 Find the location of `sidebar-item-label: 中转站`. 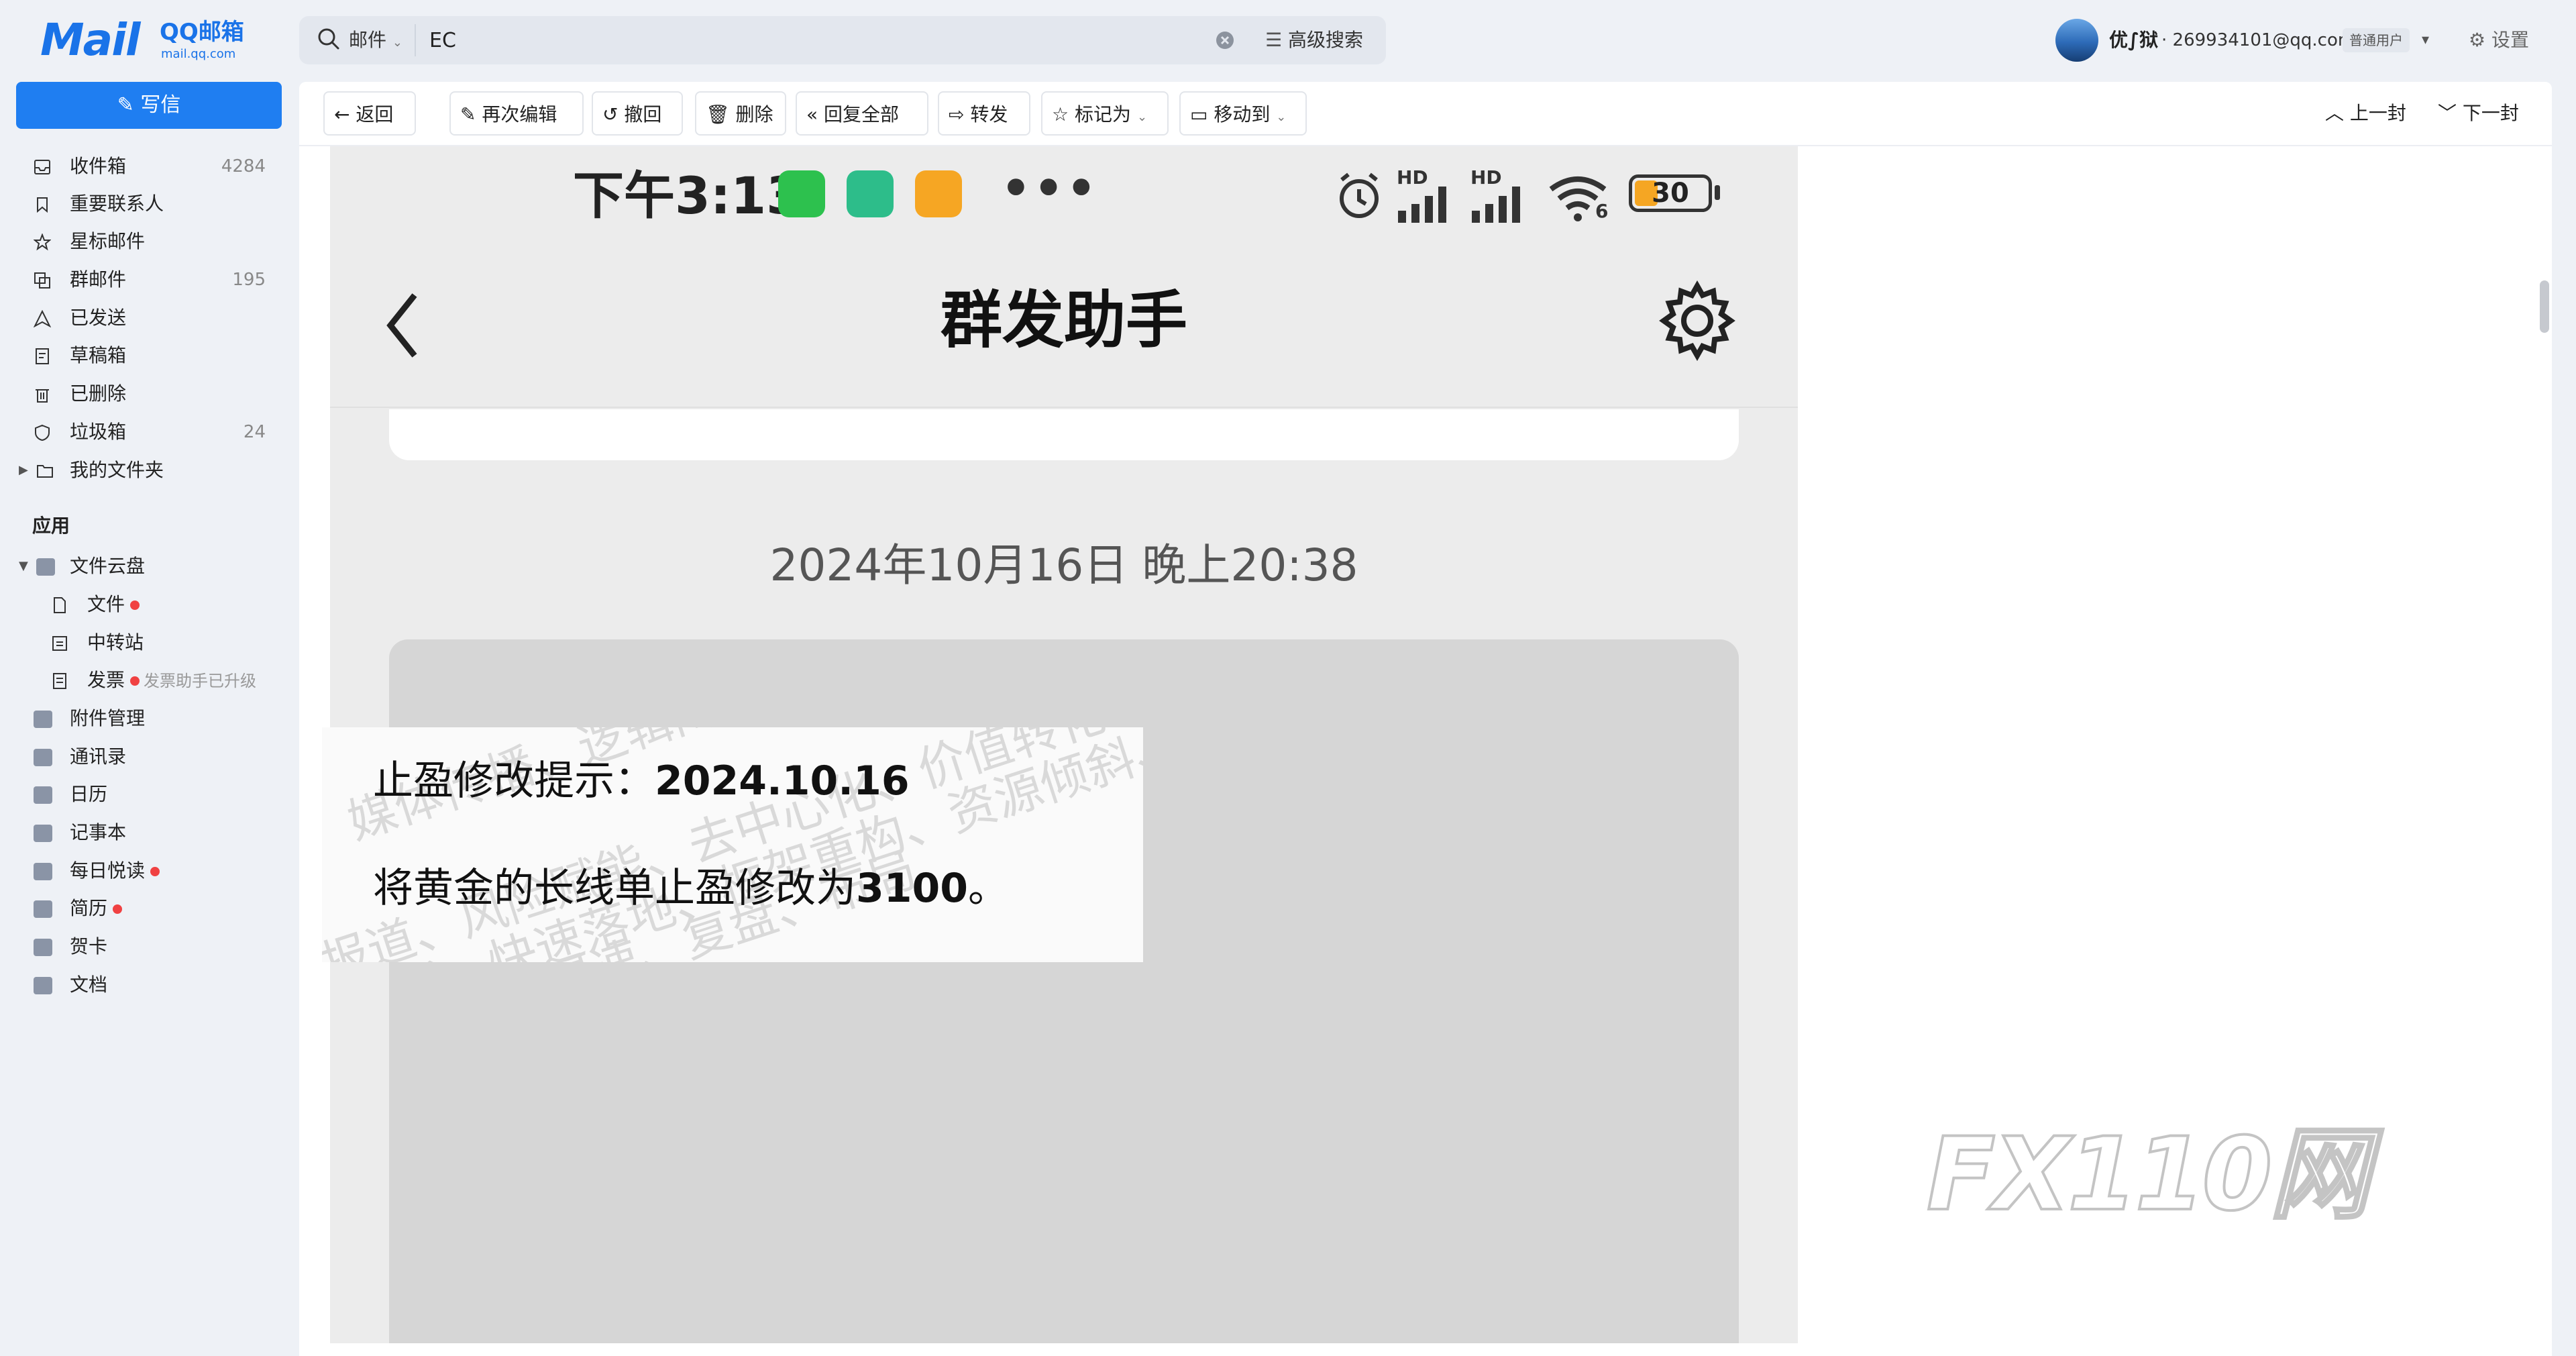

sidebar-item-label: 中转站 is located at coordinates (115, 642).